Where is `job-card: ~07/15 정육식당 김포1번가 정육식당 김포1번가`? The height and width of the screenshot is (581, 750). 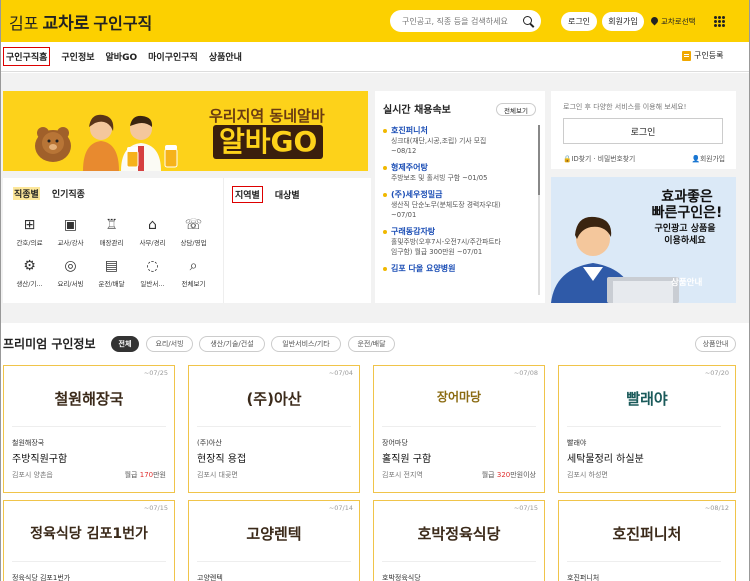
job-card: ~07/15 정육식당 김포1번가 정육식당 김포1번가 is located at coordinates (89, 540).